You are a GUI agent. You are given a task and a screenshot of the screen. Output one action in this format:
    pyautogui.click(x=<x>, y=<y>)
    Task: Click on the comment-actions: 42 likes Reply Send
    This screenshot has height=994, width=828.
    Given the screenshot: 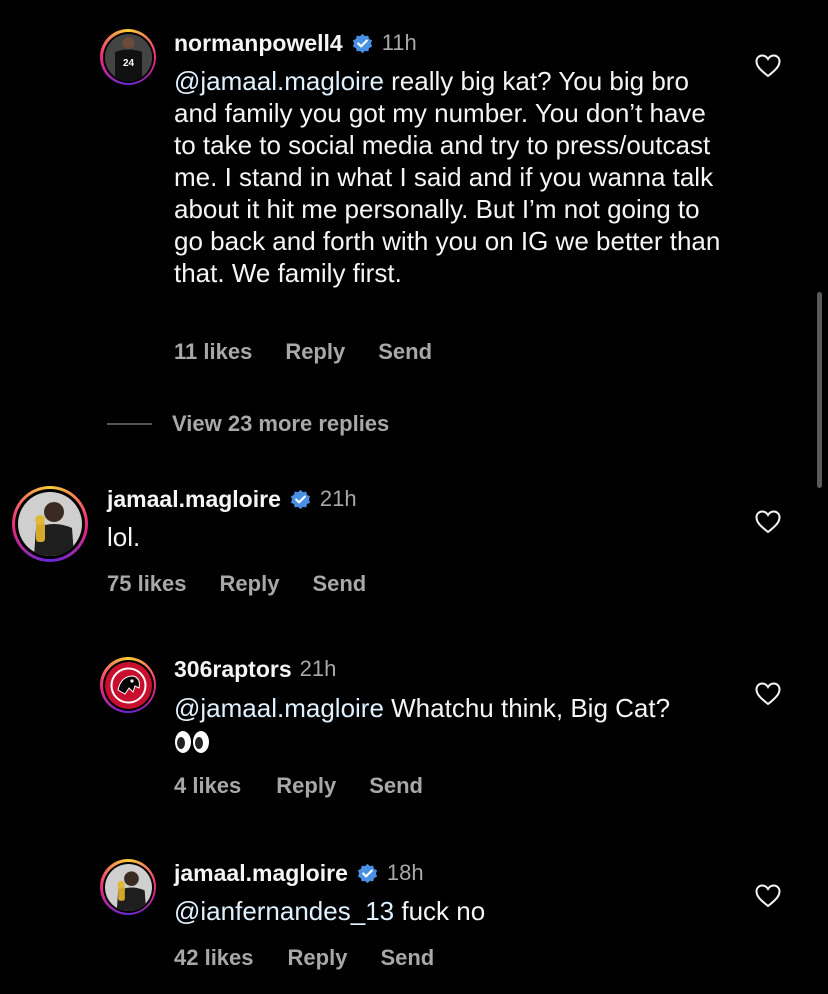 What is the action you would take?
    pyautogui.click(x=304, y=958)
    